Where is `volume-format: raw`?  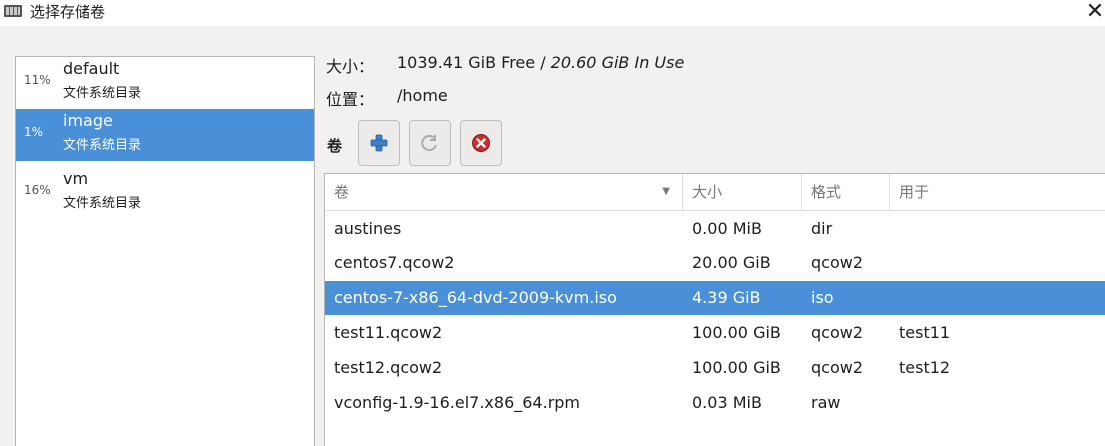 volume-format: raw is located at coordinates (826, 402).